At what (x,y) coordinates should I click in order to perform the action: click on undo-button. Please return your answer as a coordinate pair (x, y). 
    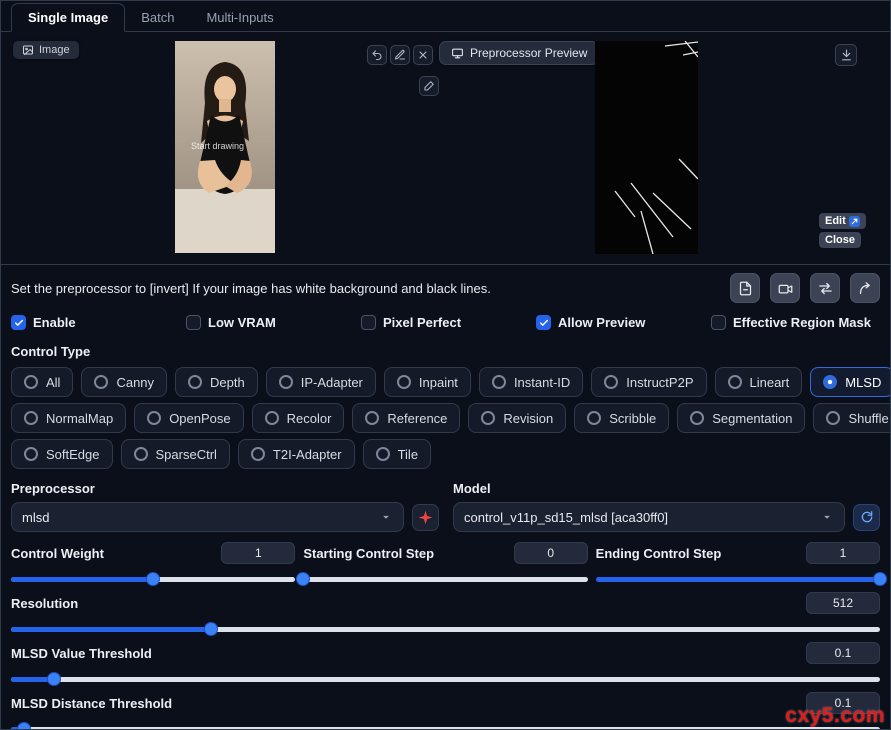
    Looking at the image, I should click on (377, 55).